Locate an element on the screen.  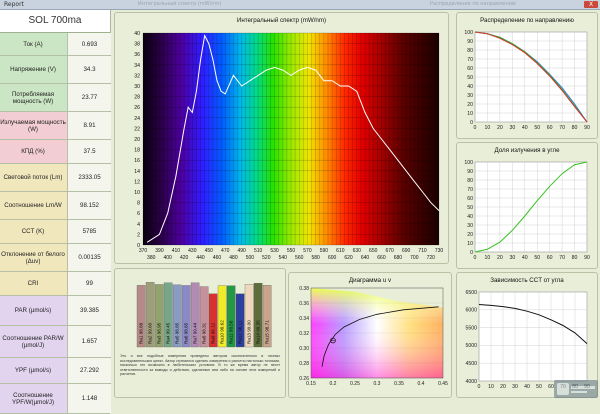
x-tick-label: 580 is located at coordinates (315, 258).